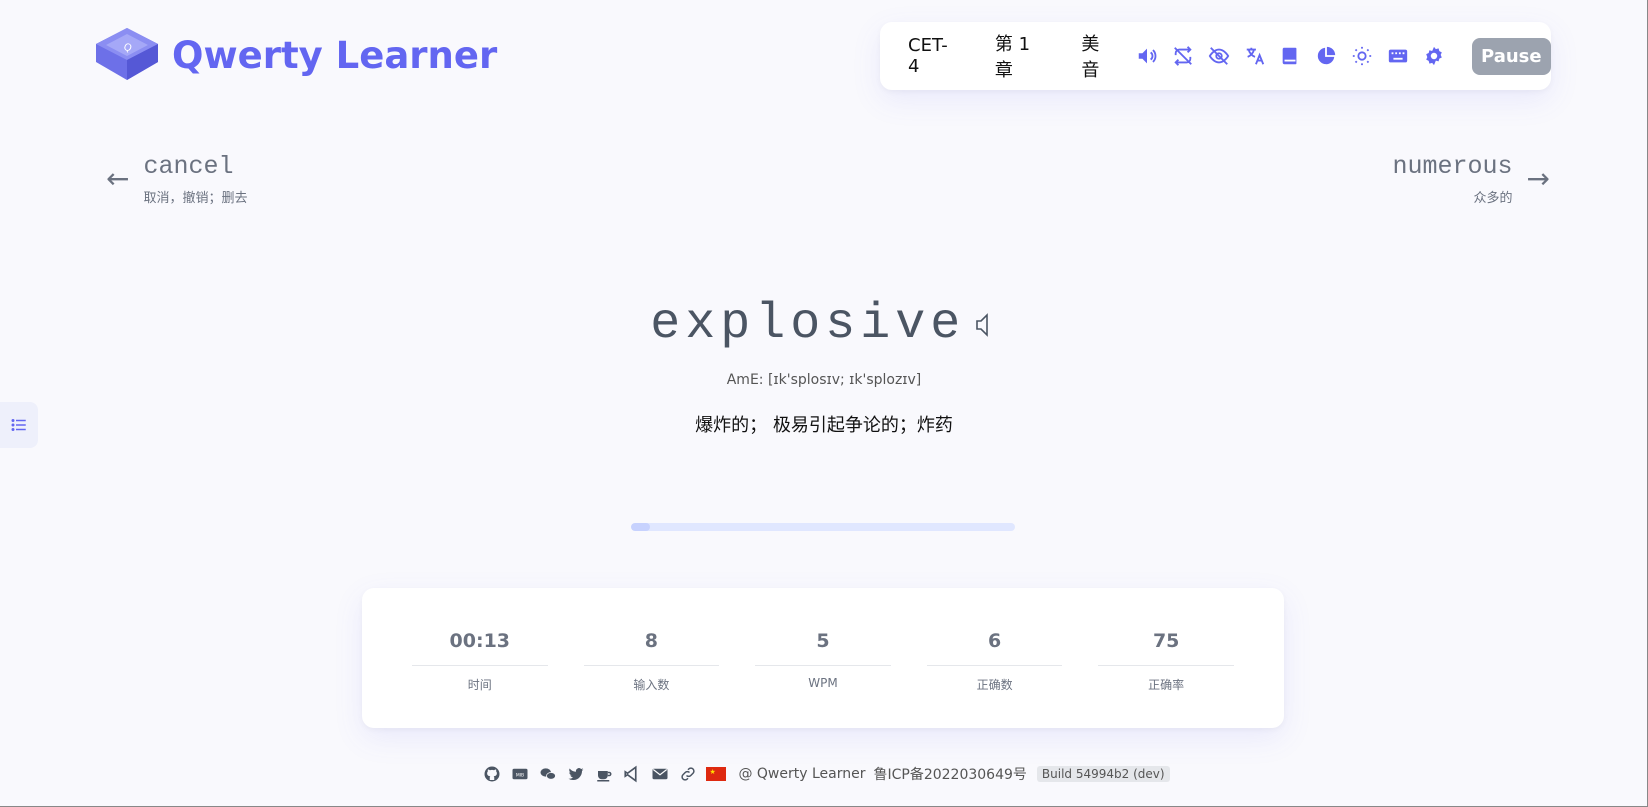 The width and height of the screenshot is (1648, 807). Describe the element at coordinates (823, 527) in the screenshot. I see `chapter-progress-bar` at that location.